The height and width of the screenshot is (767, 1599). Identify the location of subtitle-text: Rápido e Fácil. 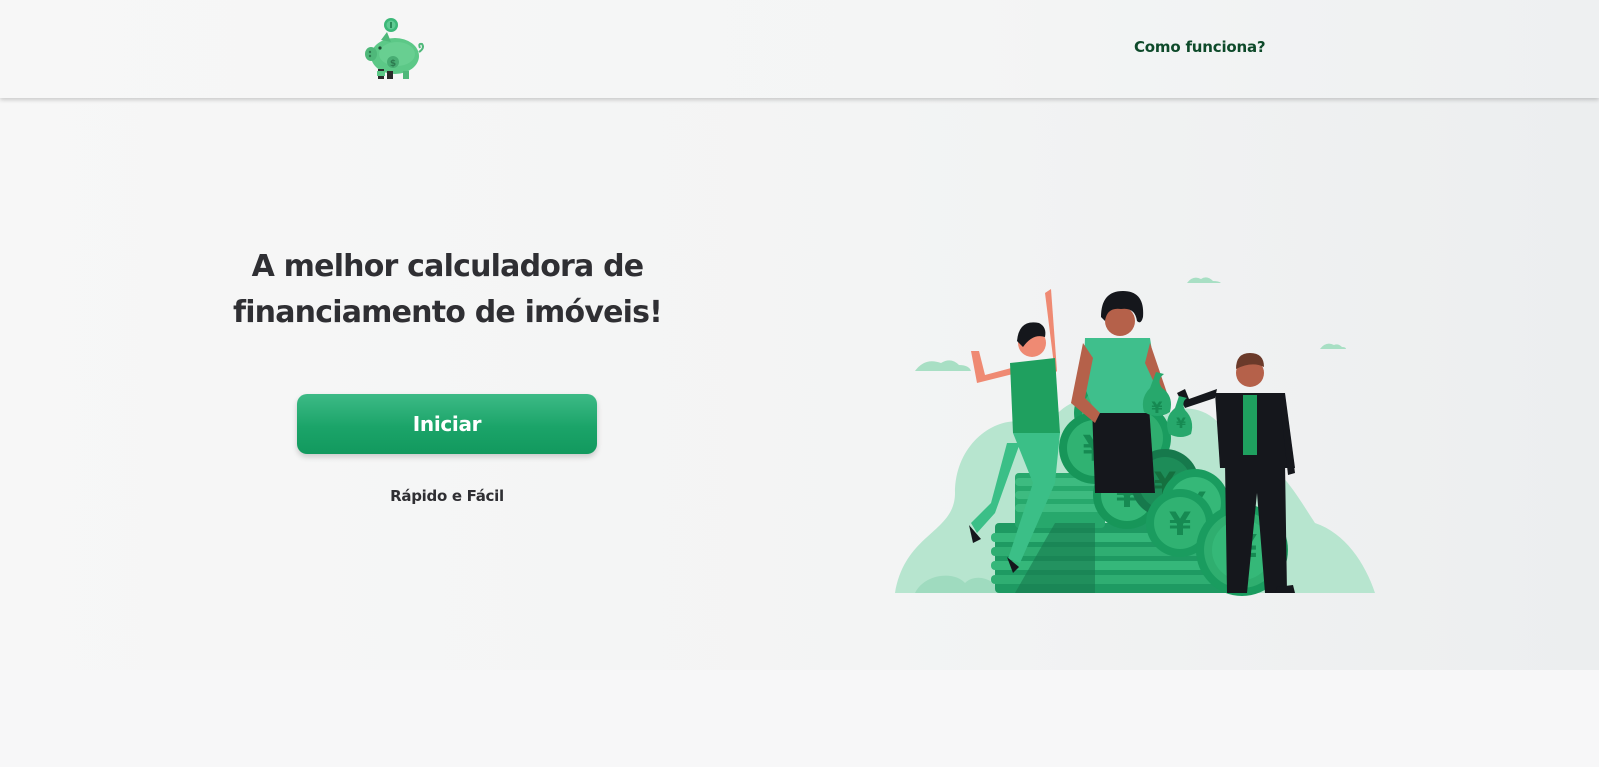
(447, 496).